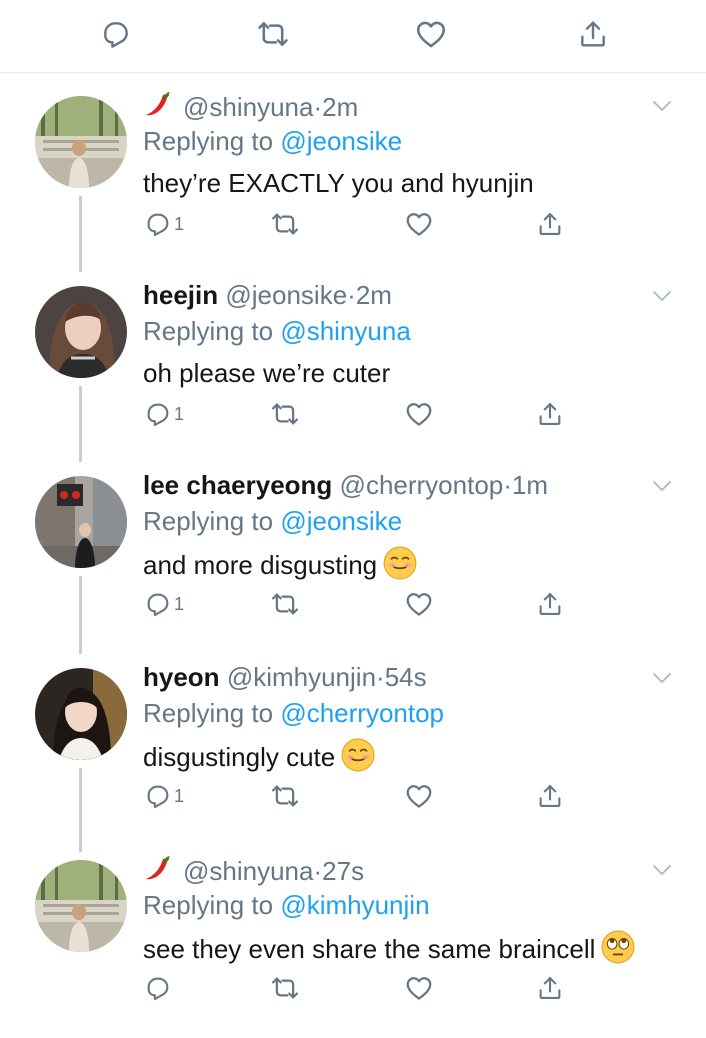 The height and width of the screenshot is (1038, 706). Describe the element at coordinates (354, 905) in the screenshot. I see `reply-to-link: @kimhyunjin` at that location.